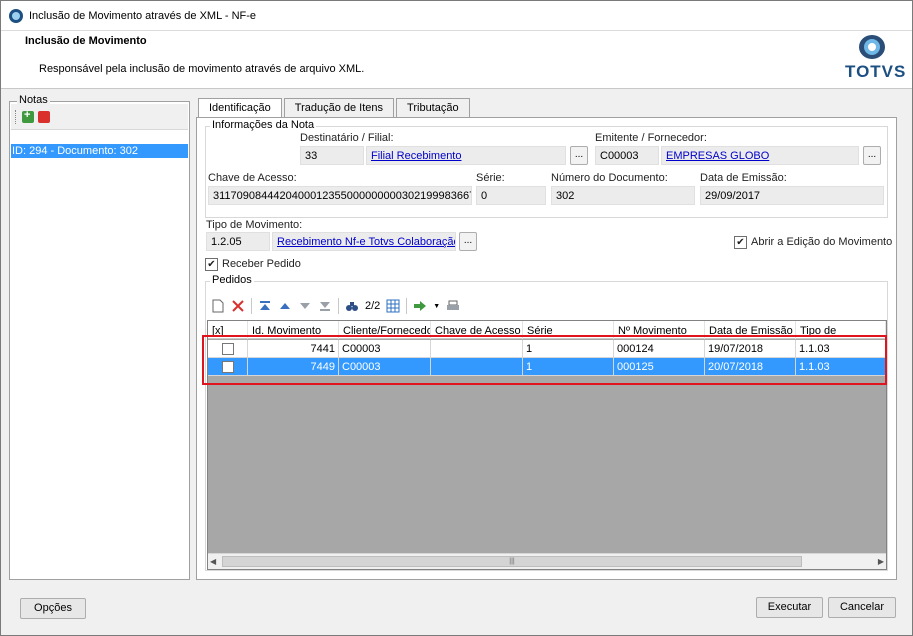 This screenshot has width=913, height=636. What do you see at coordinates (433, 108) in the screenshot?
I see `tab-tributacao: Tributação` at bounding box center [433, 108].